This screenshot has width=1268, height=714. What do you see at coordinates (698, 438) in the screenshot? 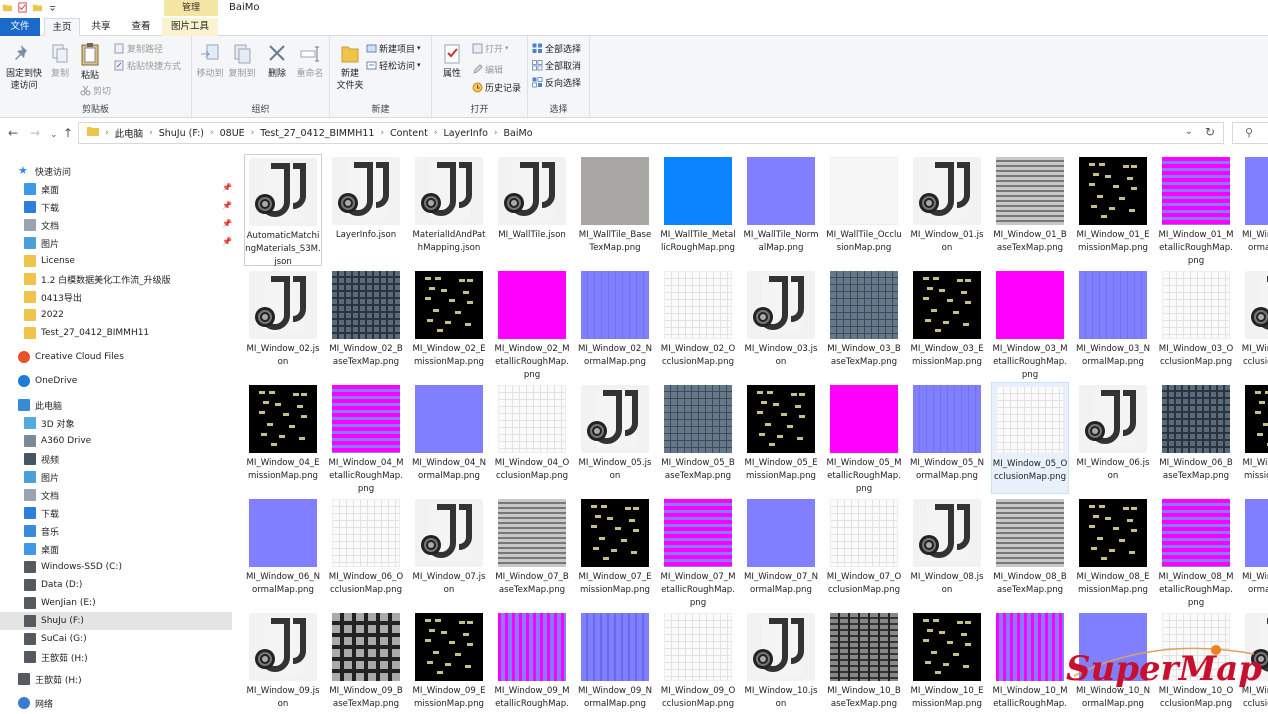
I see `png-file-item: MI_Window_05_BaseTexMap.png` at bounding box center [698, 438].